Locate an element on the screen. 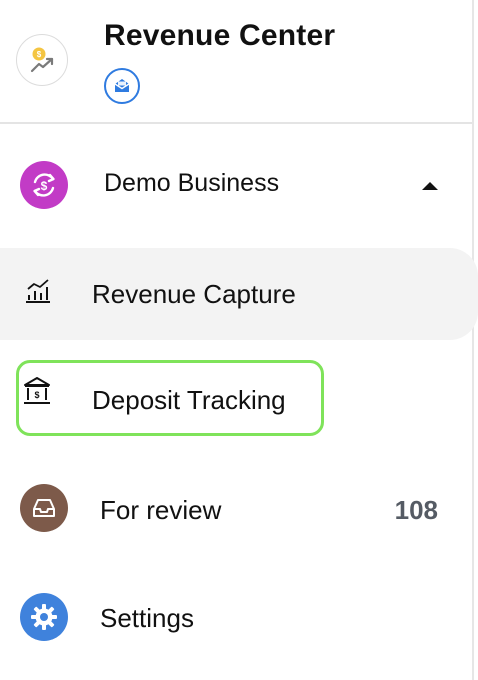 The image size is (478, 680). nav-item-revenue-capture: Revenue Capture is located at coordinates (239, 294).